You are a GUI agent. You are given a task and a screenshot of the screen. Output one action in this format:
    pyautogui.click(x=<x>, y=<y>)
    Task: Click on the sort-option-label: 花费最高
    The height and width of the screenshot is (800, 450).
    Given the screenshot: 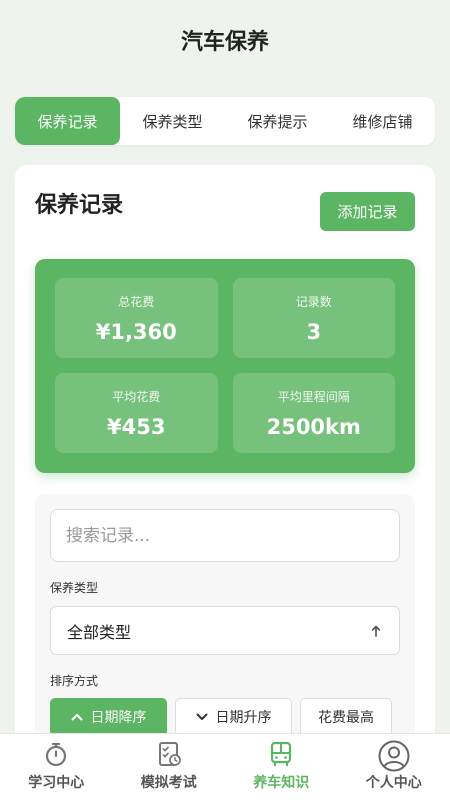 What is the action you would take?
    pyautogui.click(x=346, y=718)
    